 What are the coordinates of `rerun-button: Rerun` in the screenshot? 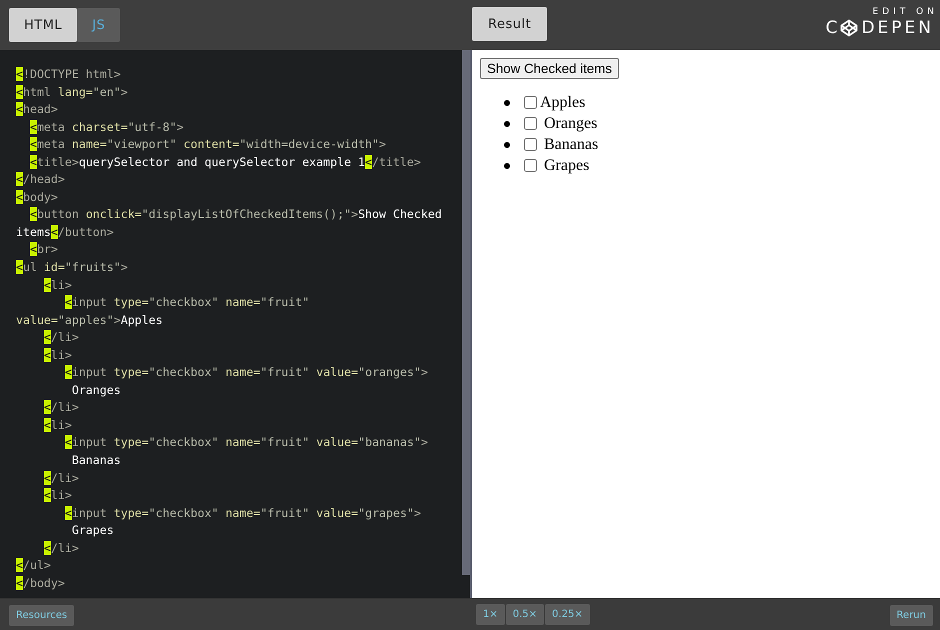 It's located at (911, 615).